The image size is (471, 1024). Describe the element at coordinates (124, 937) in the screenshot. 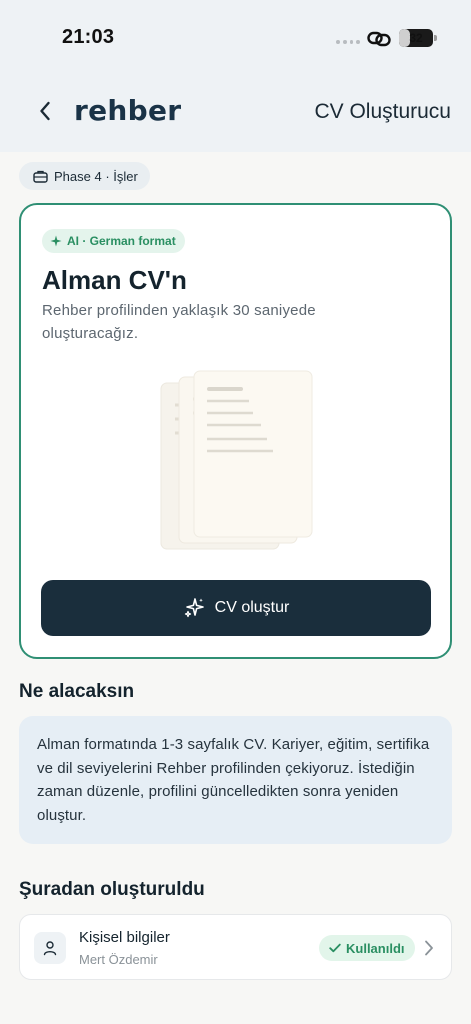

I see `source-title: Kişisel bilgiler` at that location.